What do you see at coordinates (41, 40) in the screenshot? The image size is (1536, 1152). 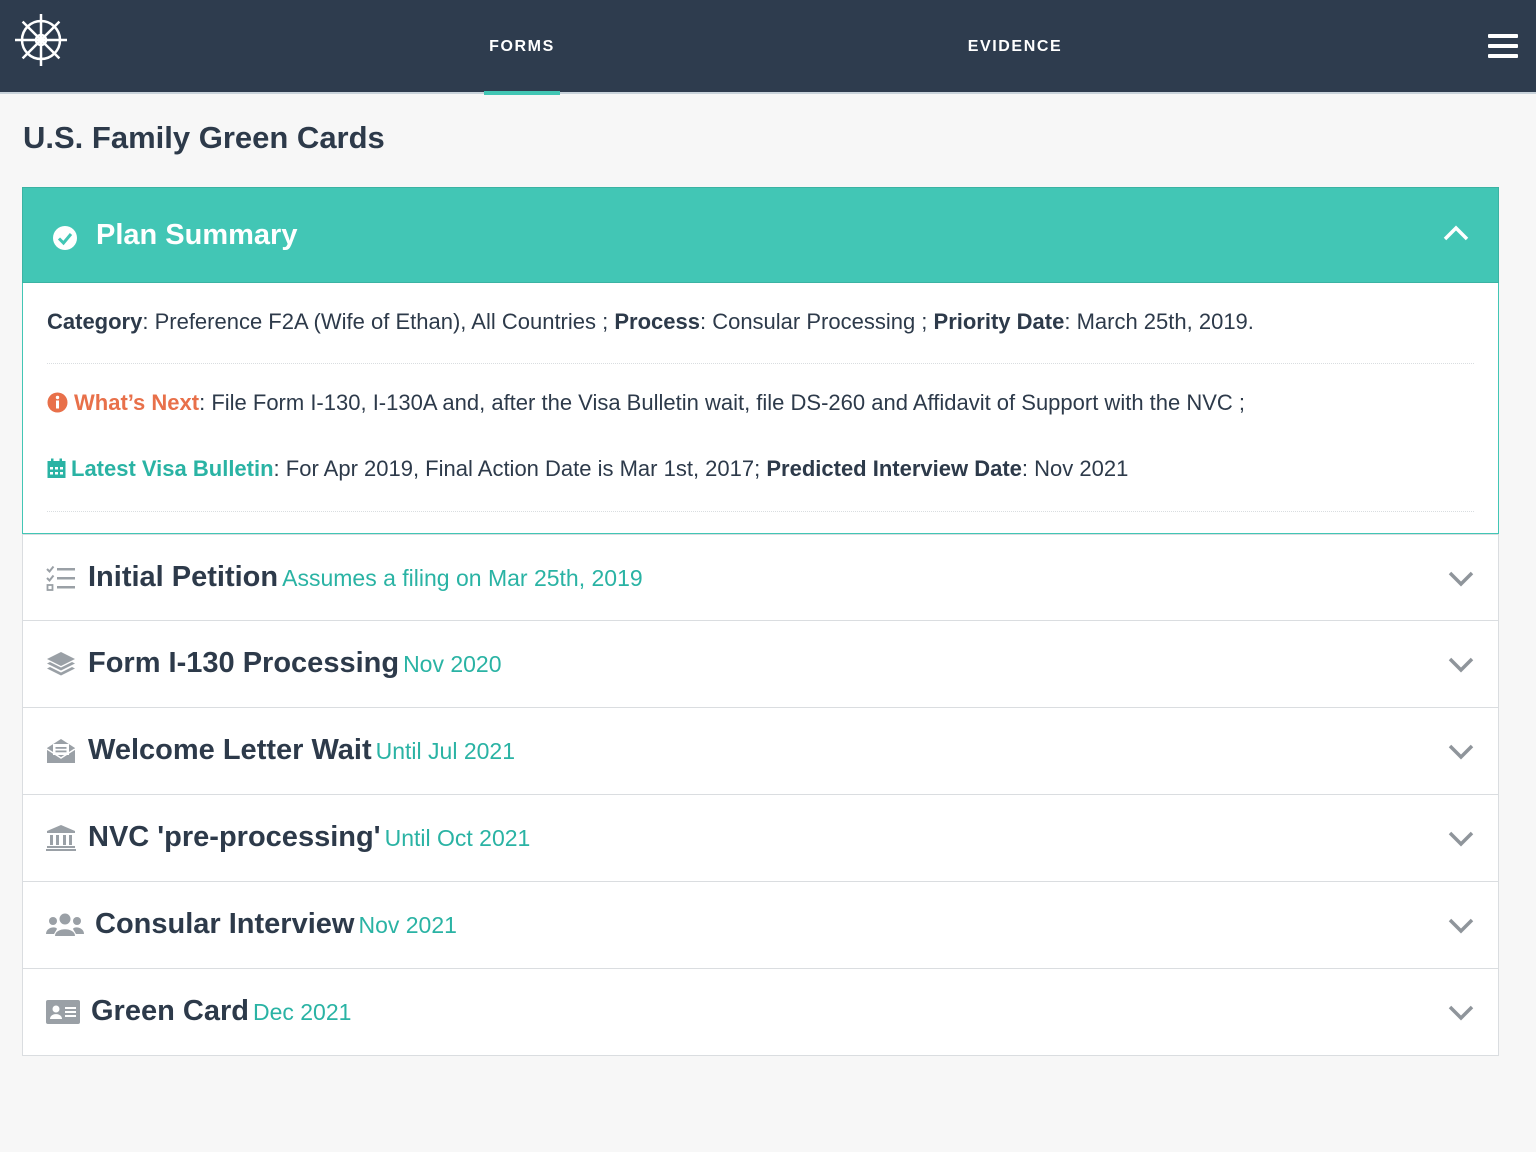 I see `ship-wheel-icon` at bounding box center [41, 40].